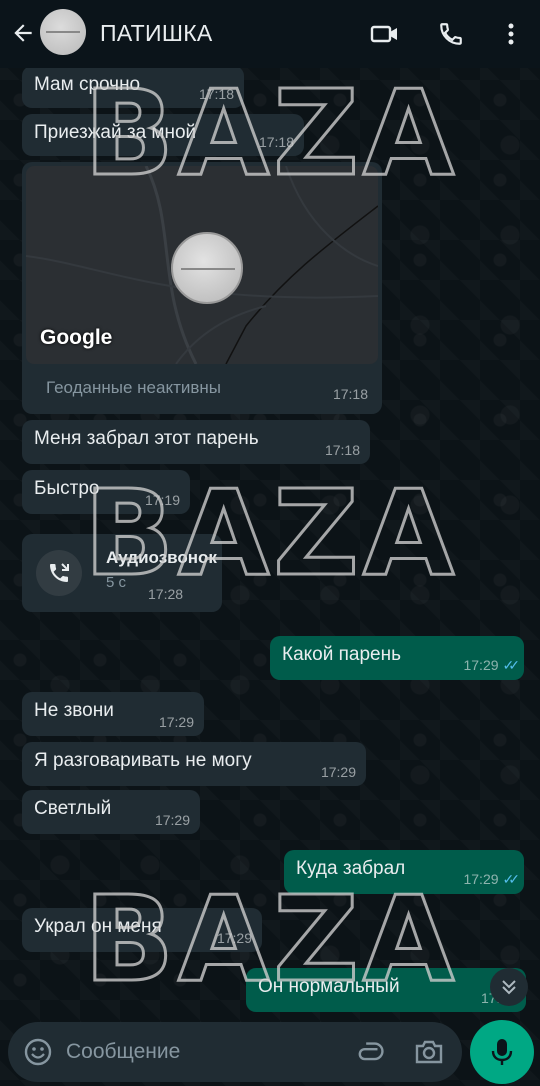 The width and height of the screenshot is (540, 1086). What do you see at coordinates (429, 1052) in the screenshot?
I see `camera-icon` at bounding box center [429, 1052].